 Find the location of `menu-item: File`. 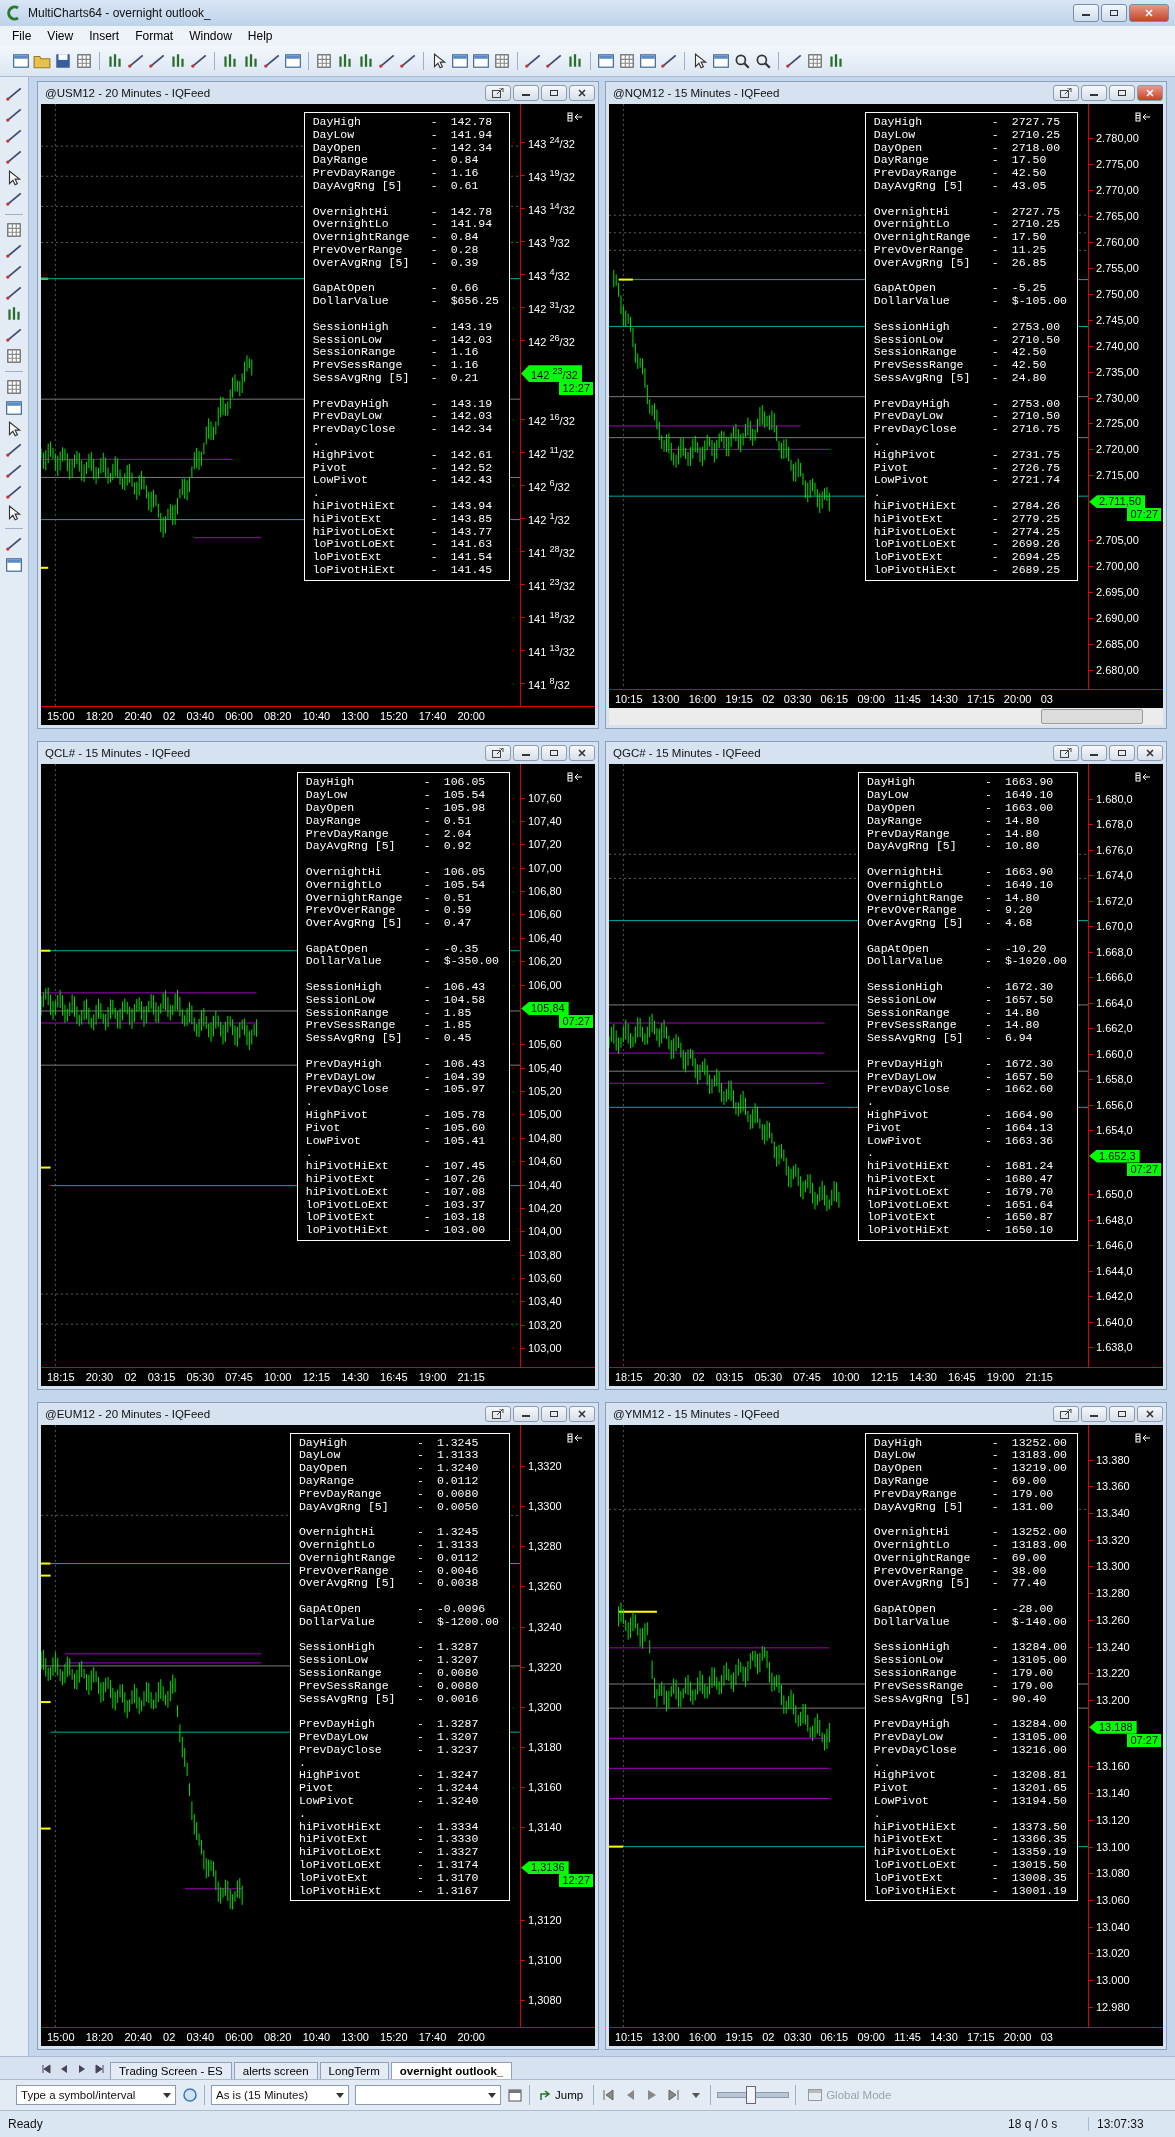

menu-item: File is located at coordinates (22, 36).